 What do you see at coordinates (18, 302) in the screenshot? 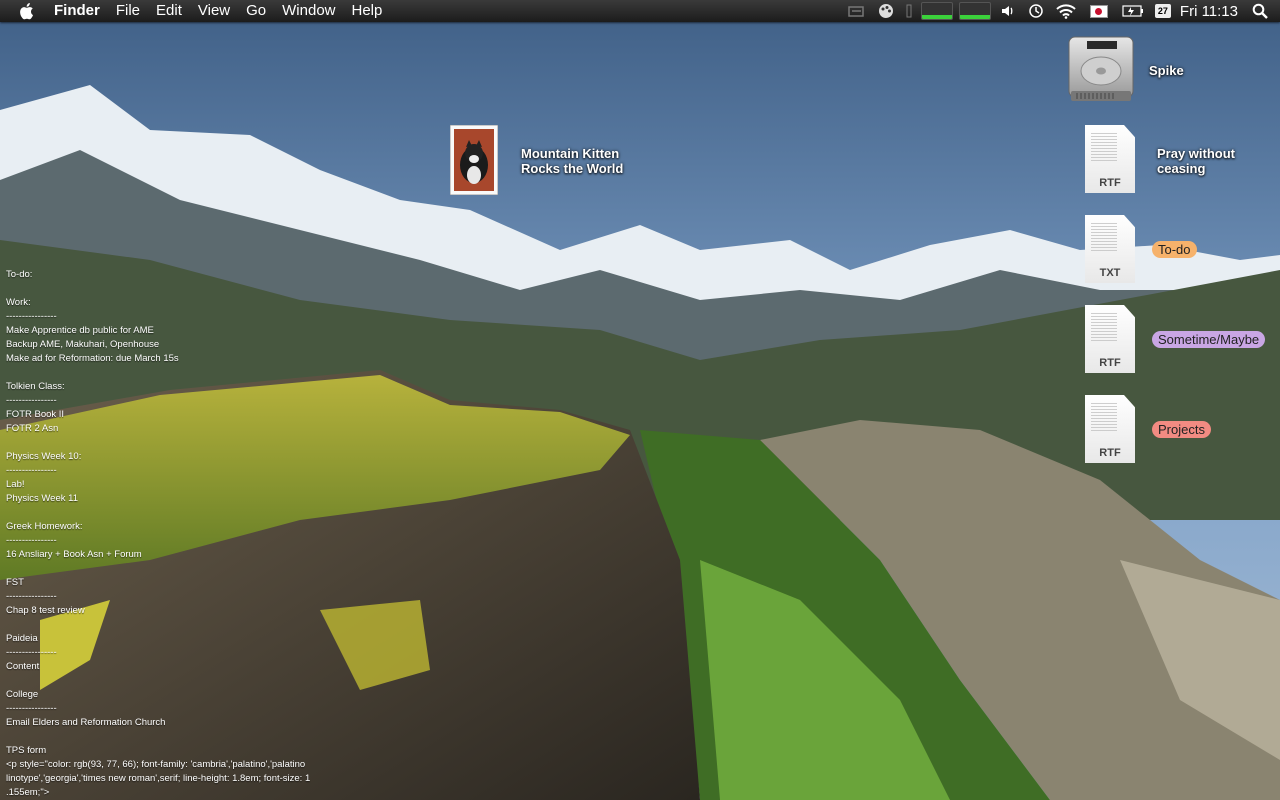
I see `note-line: Work:` at bounding box center [18, 302].